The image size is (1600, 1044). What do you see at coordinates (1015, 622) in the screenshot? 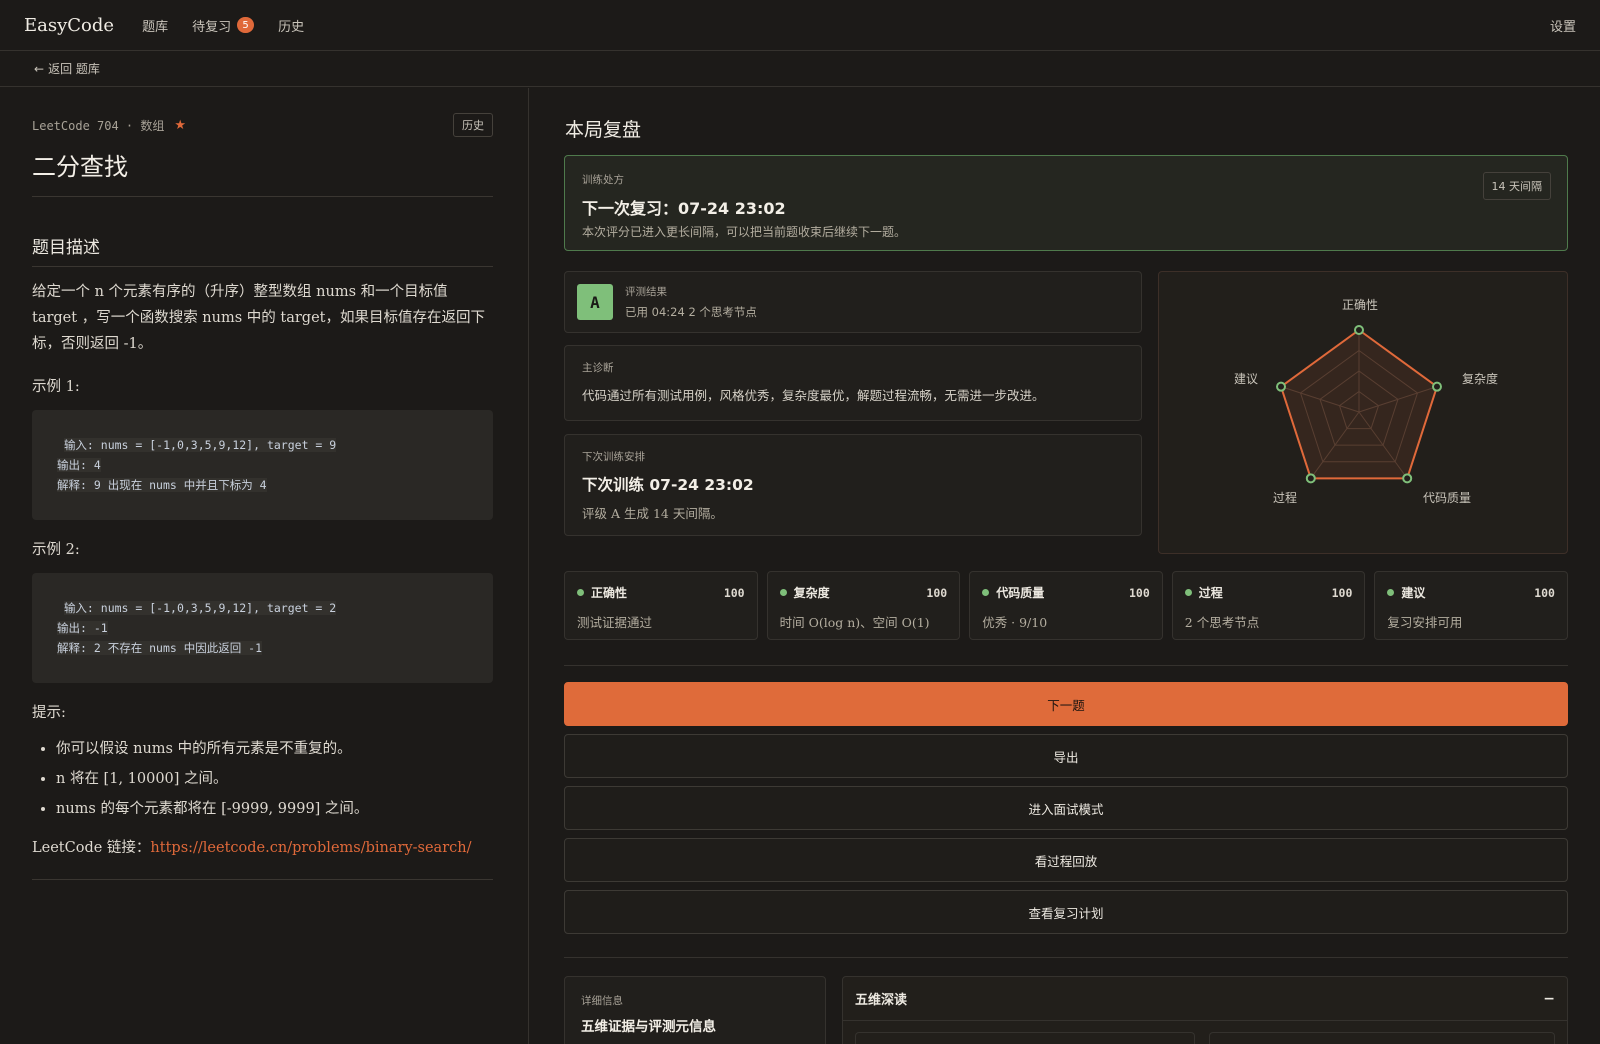
I see `dimension-sub: 优秀 · 9/10` at bounding box center [1015, 622].